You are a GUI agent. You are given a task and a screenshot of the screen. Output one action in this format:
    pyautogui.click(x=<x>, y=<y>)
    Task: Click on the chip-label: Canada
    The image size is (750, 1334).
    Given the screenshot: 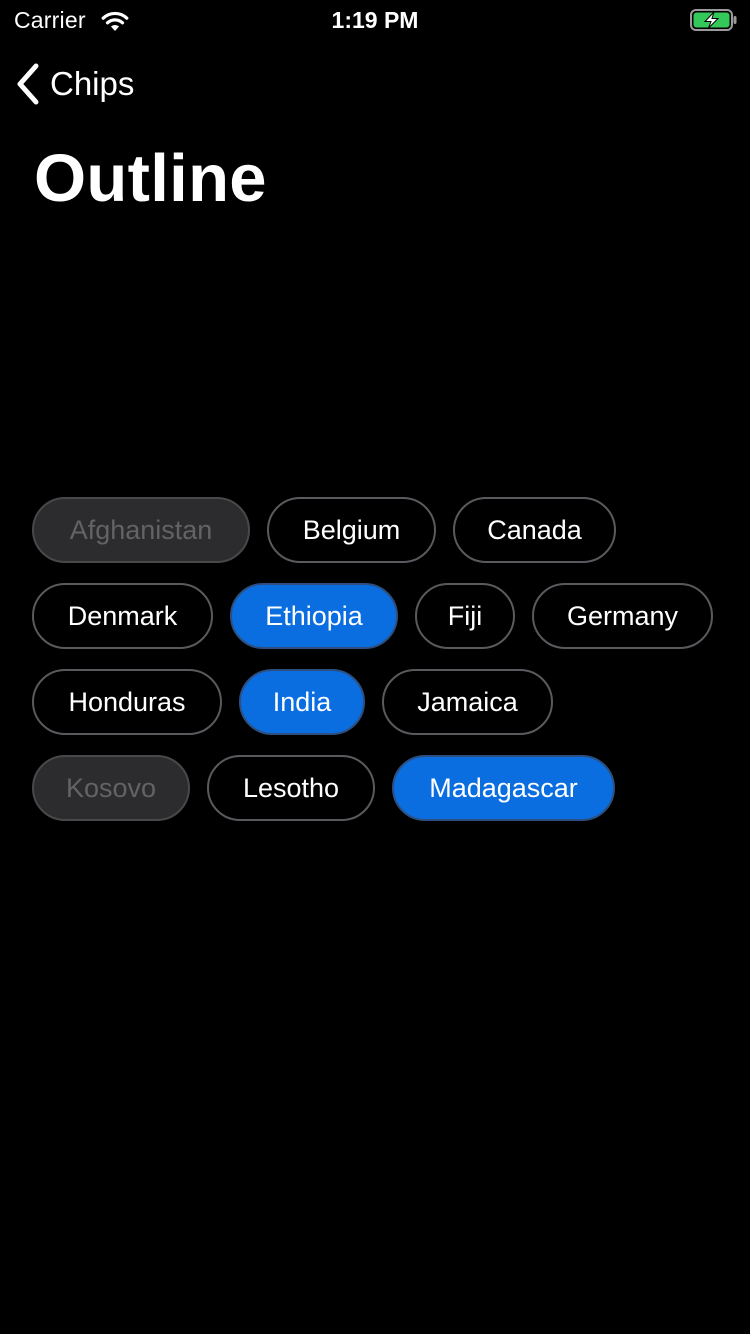 What is the action you would take?
    pyautogui.click(x=534, y=529)
    